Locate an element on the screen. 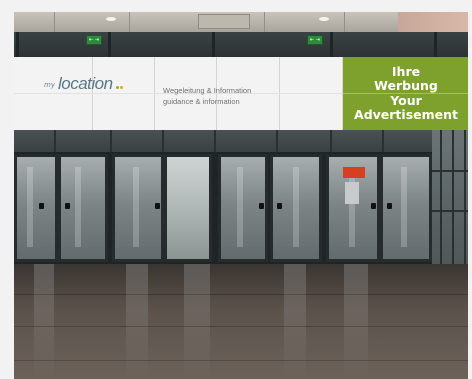 This screenshot has height=379, width=472. lower-band is located at coordinates (241, 141).